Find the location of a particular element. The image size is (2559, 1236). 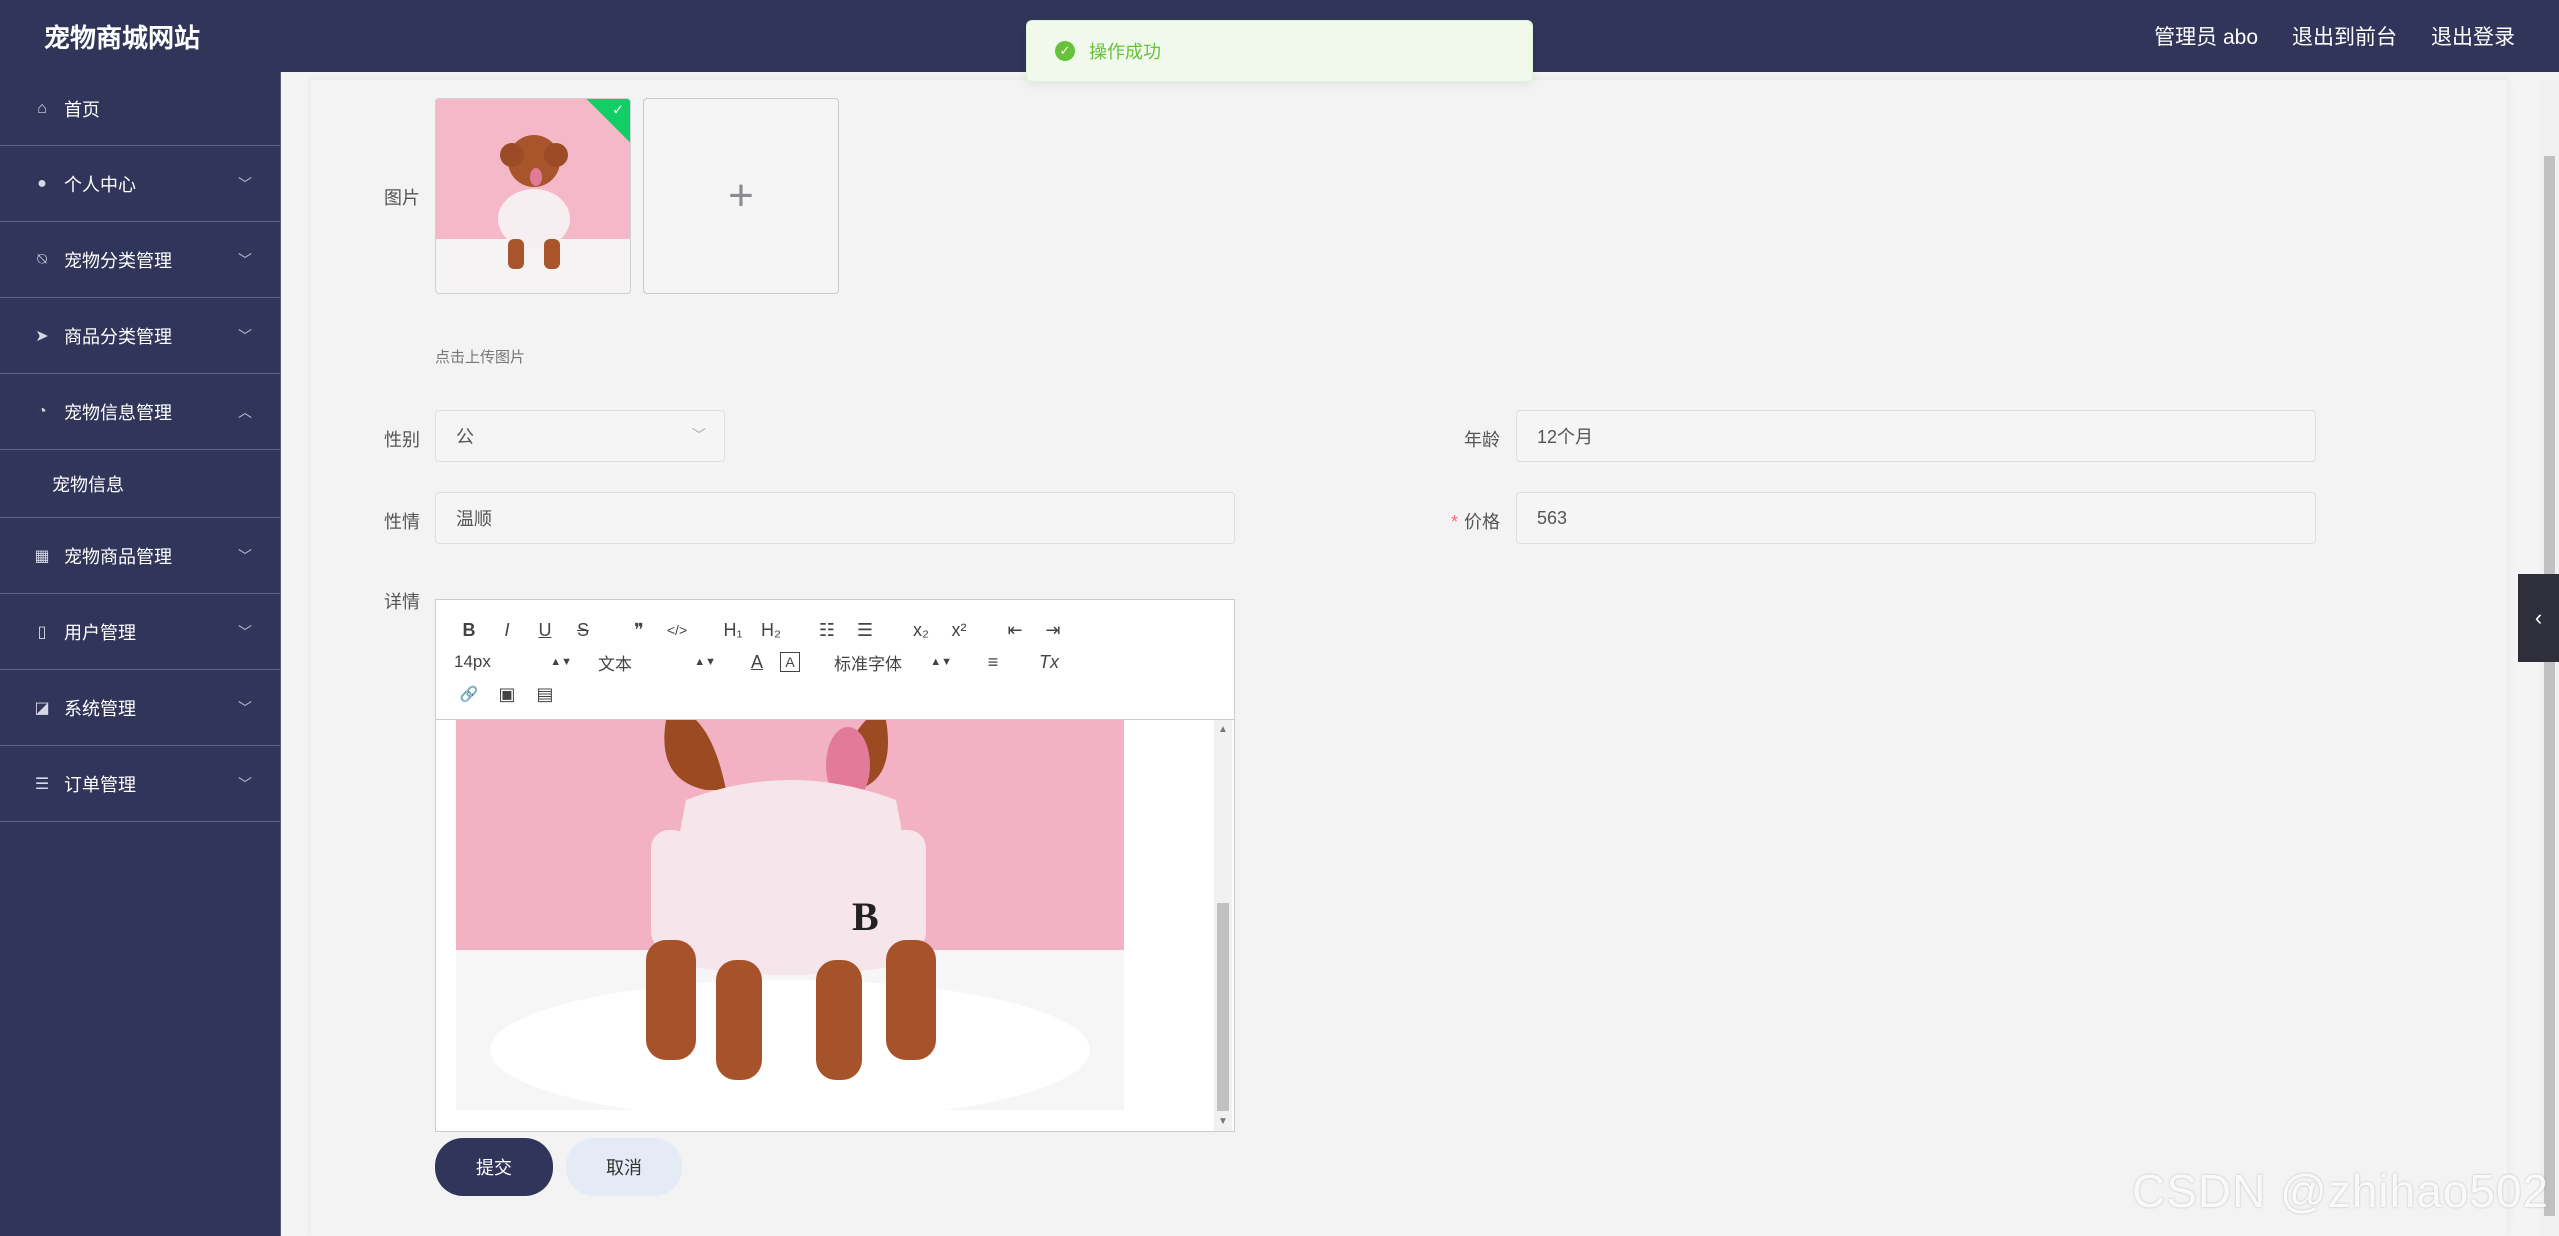

watermark: CSDN @zhihao502 is located at coordinates (2341, 1191).